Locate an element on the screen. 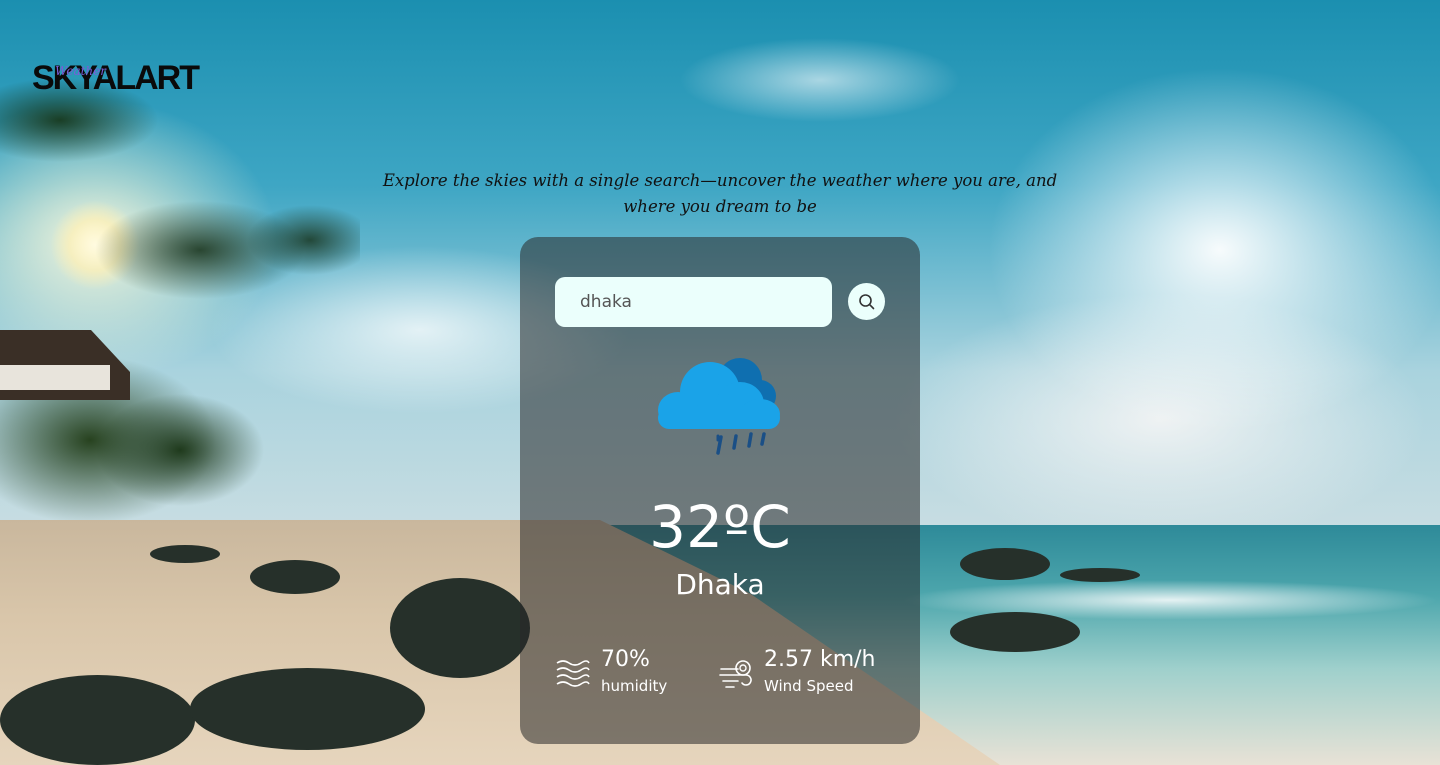 The height and width of the screenshot is (765, 1440). city-name: Dhaka is located at coordinates (720, 584).